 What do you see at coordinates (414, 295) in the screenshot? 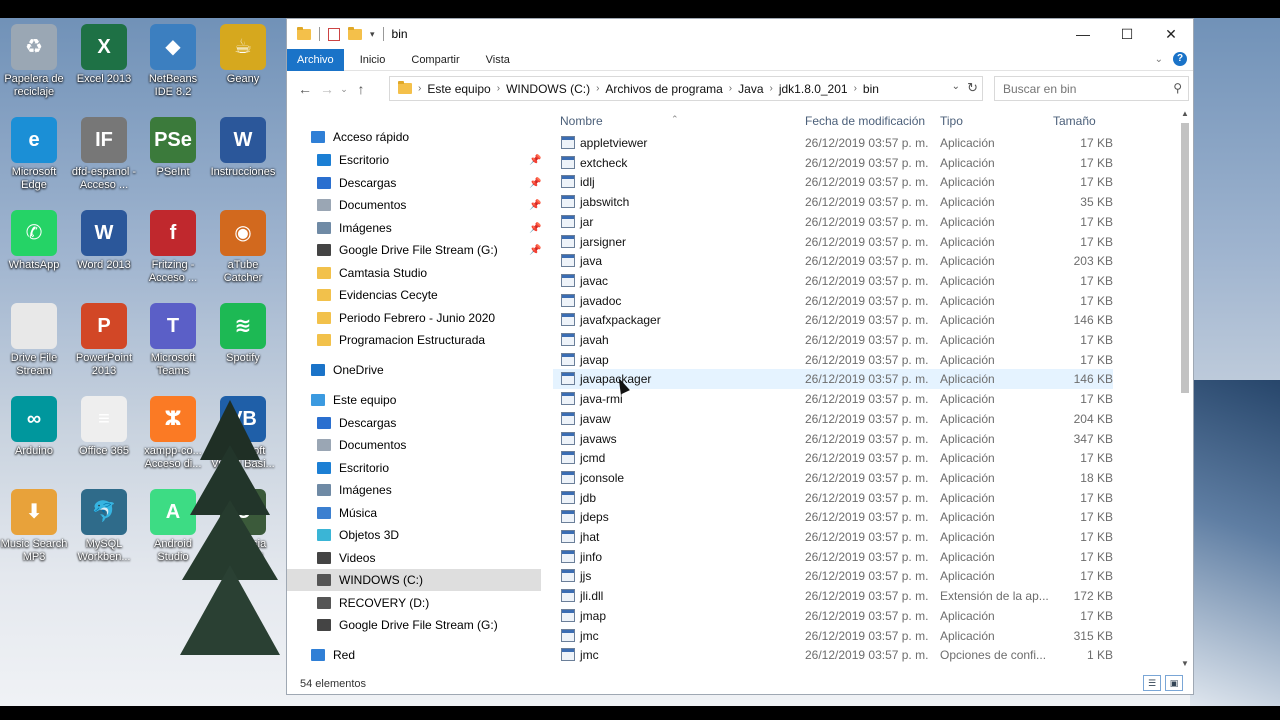
I see `nav-item: Evidencias Cecyte` at bounding box center [414, 295].